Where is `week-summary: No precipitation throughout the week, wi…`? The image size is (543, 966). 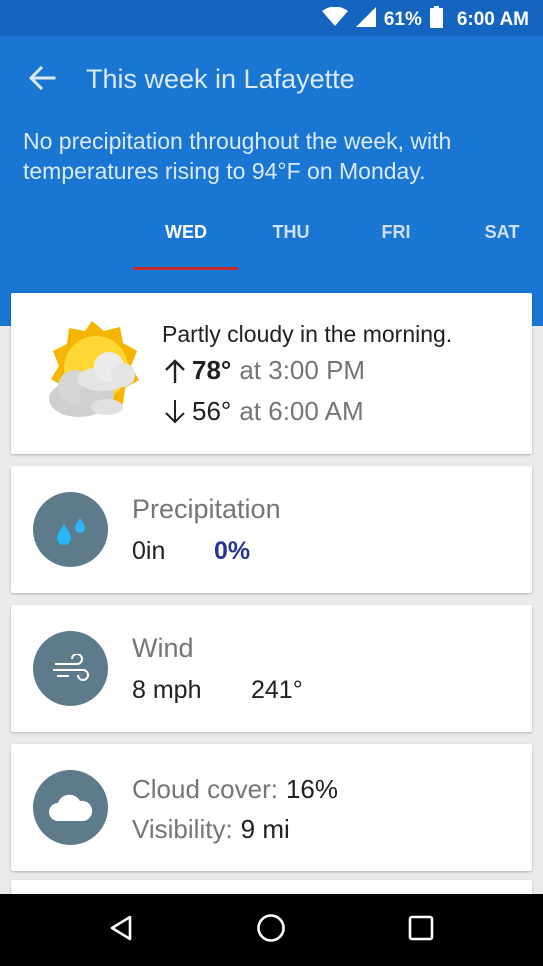
week-summary: No precipitation throughout the week, wi… is located at coordinates (237, 156).